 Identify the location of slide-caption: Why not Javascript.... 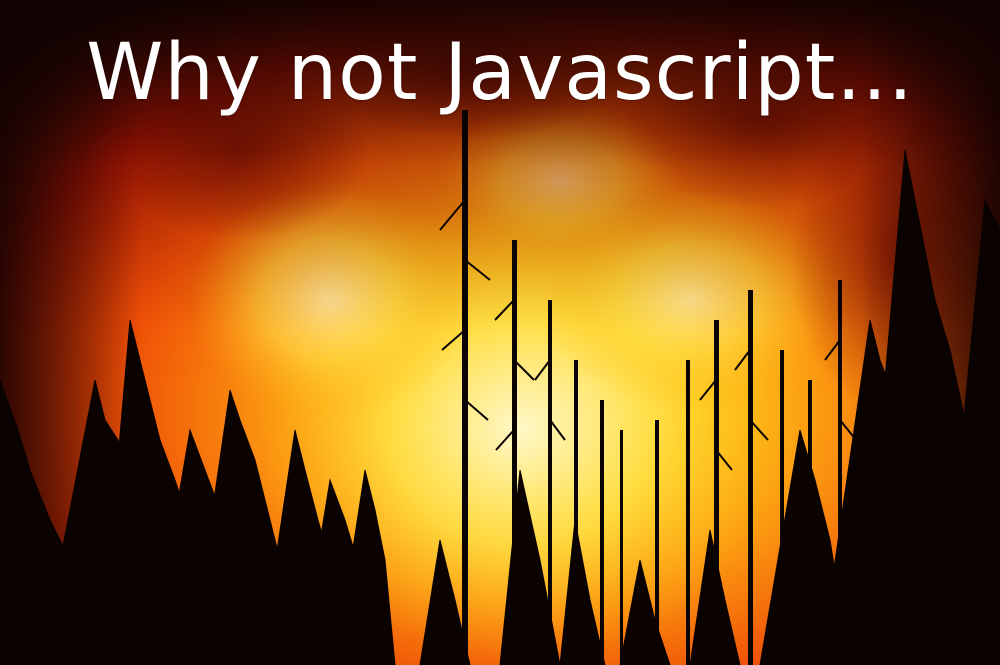
(500, 73).